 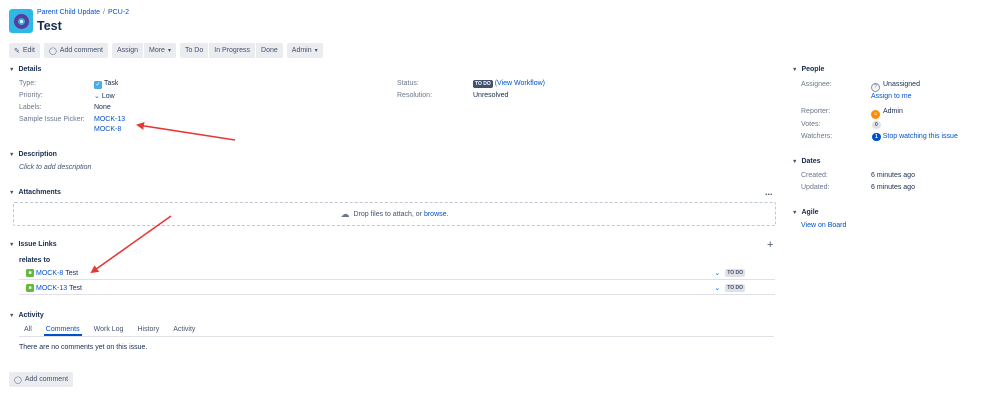 I want to click on admin-label: Admin, so click(x=301, y=50).